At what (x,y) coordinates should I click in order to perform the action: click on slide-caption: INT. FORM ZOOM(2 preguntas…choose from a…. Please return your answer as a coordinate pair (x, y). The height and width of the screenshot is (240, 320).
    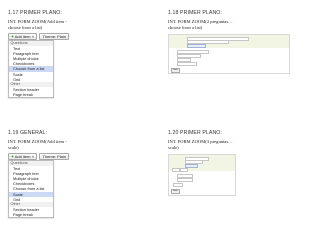
    Looking at the image, I should click on (200, 24).